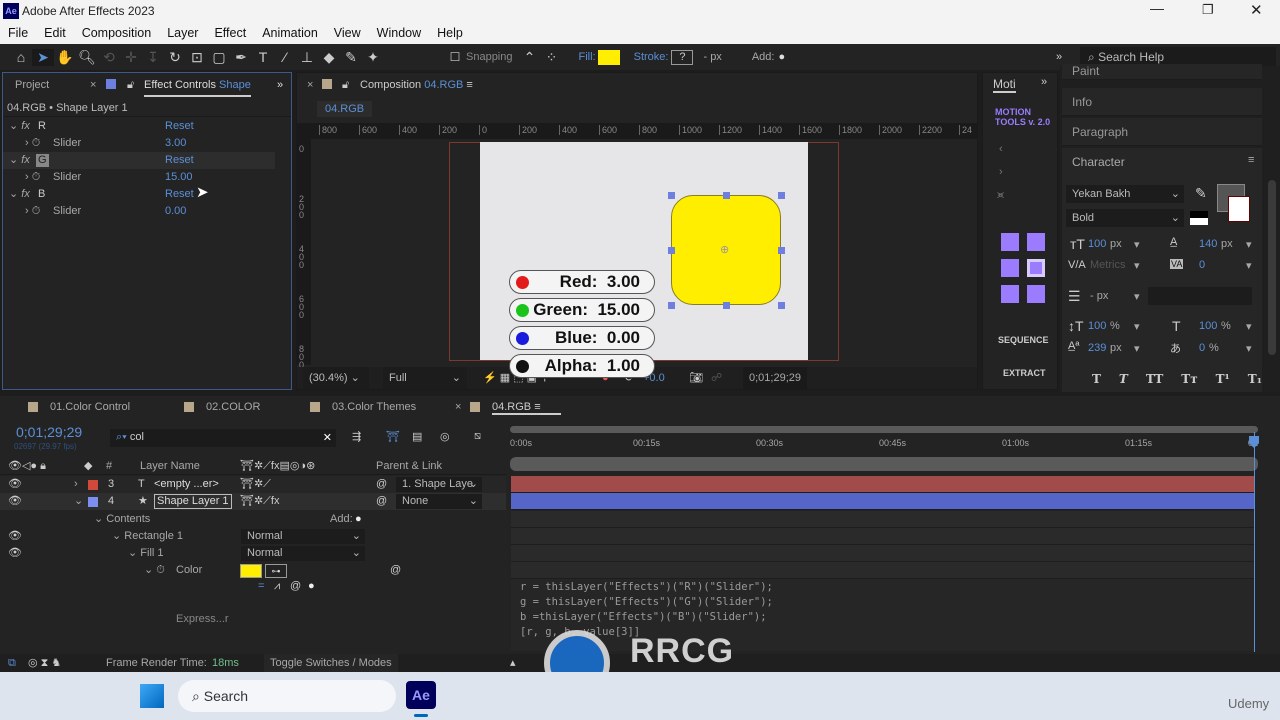  Describe the element at coordinates (425, 378) in the screenshot. I see `resolution-dropdown: Full ⌄` at that location.